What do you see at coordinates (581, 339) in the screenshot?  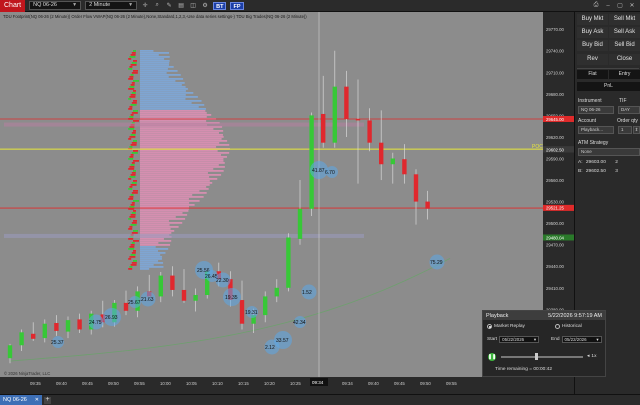 I see `end-date-field: 05/22/2026 ▾` at bounding box center [581, 339].